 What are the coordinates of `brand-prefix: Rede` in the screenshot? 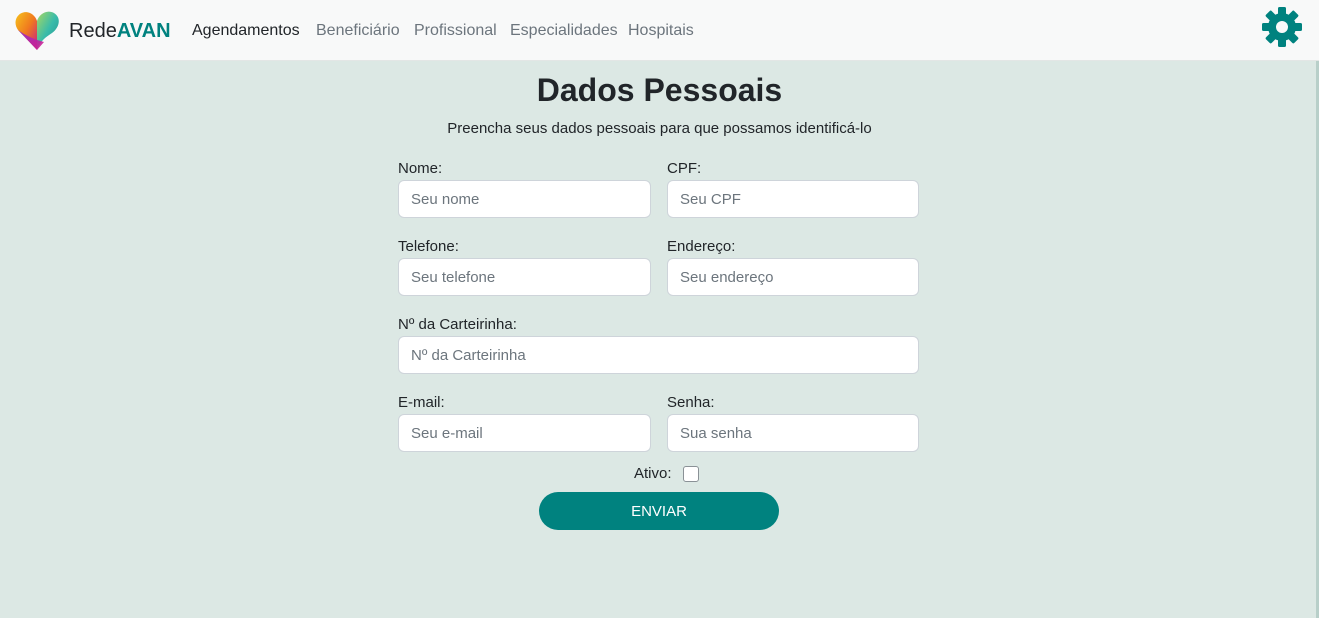 It's located at (93, 31).